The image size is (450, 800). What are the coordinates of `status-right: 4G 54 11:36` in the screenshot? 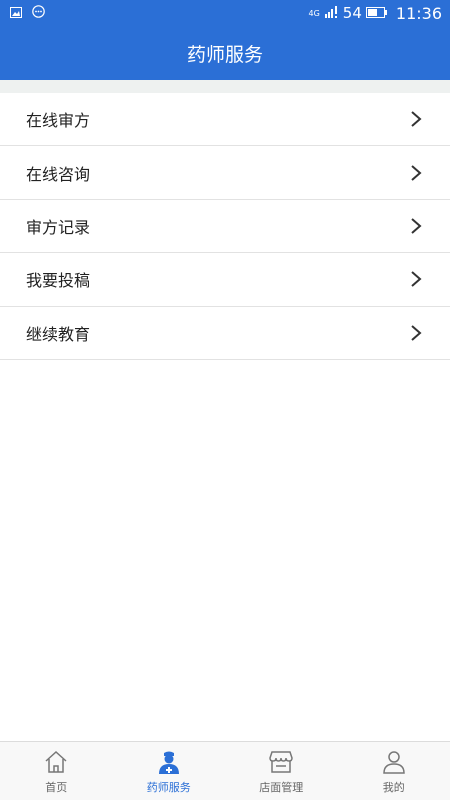 It's located at (376, 13).